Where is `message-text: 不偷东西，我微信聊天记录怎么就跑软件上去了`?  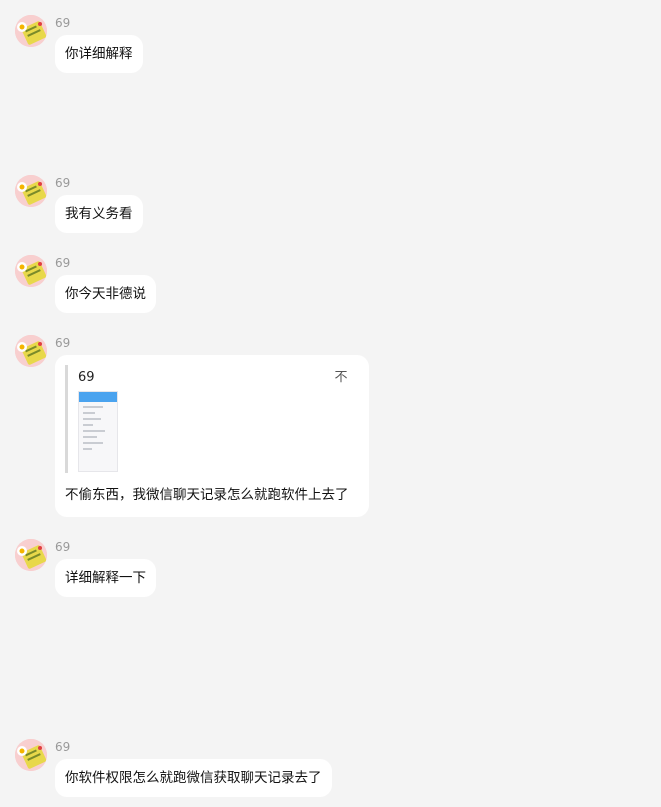 message-text: 不偷东西，我微信聊天记录怎么就跑软件上去了 is located at coordinates (207, 495).